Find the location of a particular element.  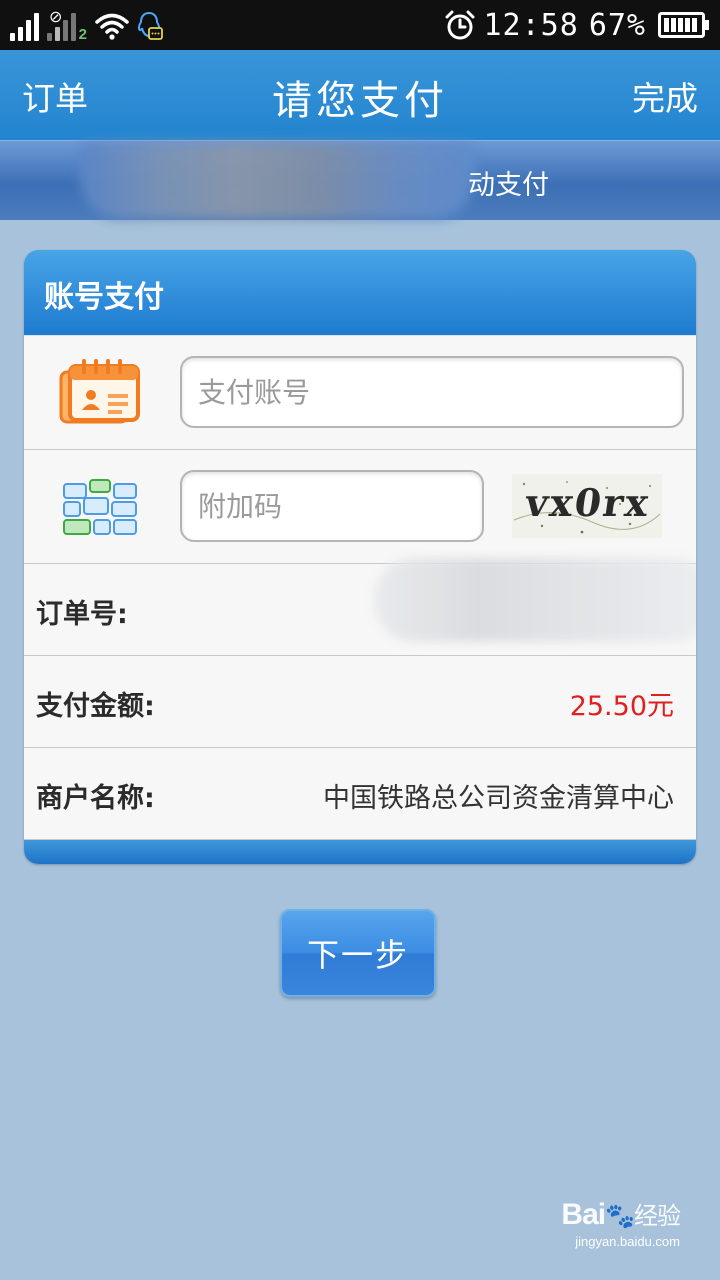

nav-bar: 订单 请您支付 完成 is located at coordinates (360, 95).